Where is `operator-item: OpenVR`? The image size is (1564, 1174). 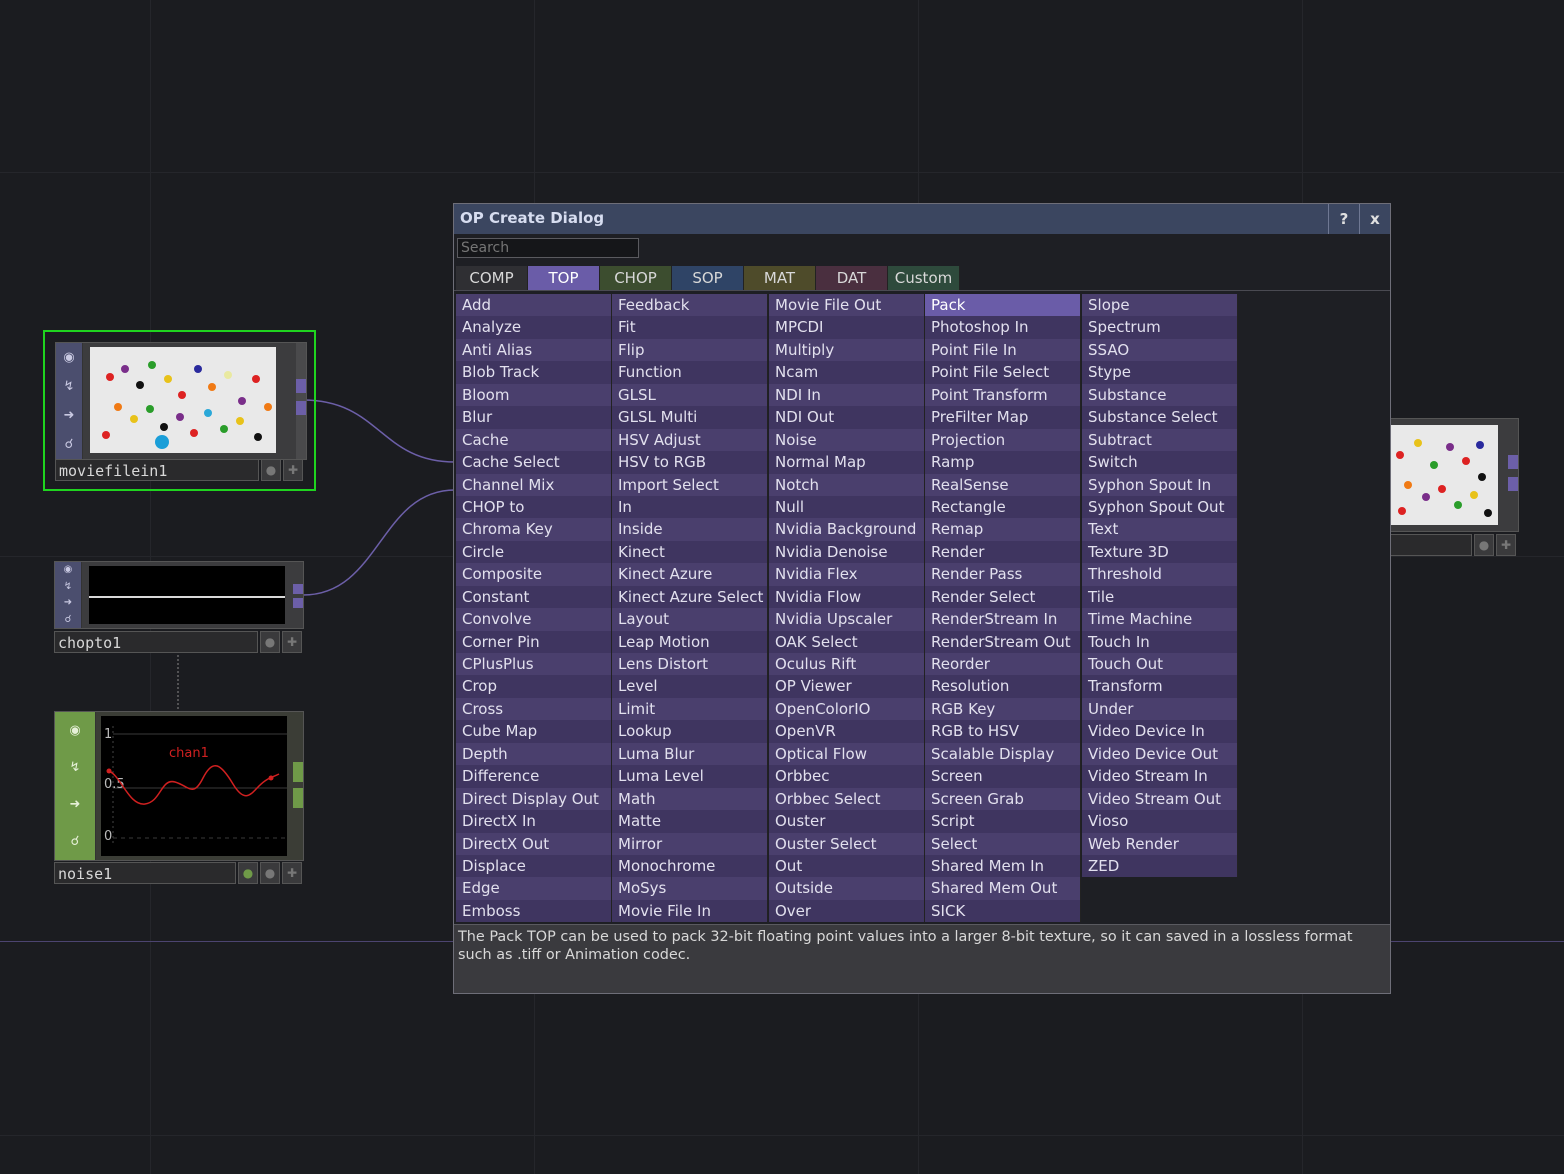 operator-item: OpenVR is located at coordinates (847, 731).